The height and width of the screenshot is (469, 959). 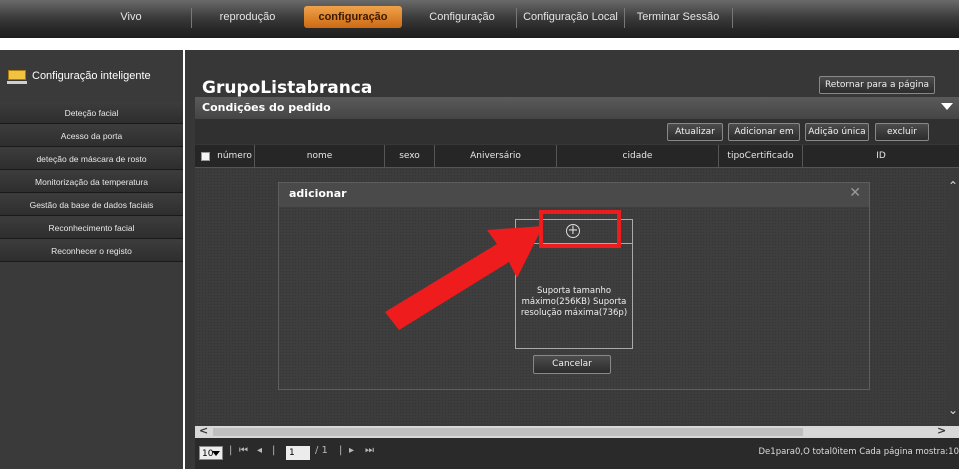 I want to click on close-icon: ✕, so click(x=855, y=193).